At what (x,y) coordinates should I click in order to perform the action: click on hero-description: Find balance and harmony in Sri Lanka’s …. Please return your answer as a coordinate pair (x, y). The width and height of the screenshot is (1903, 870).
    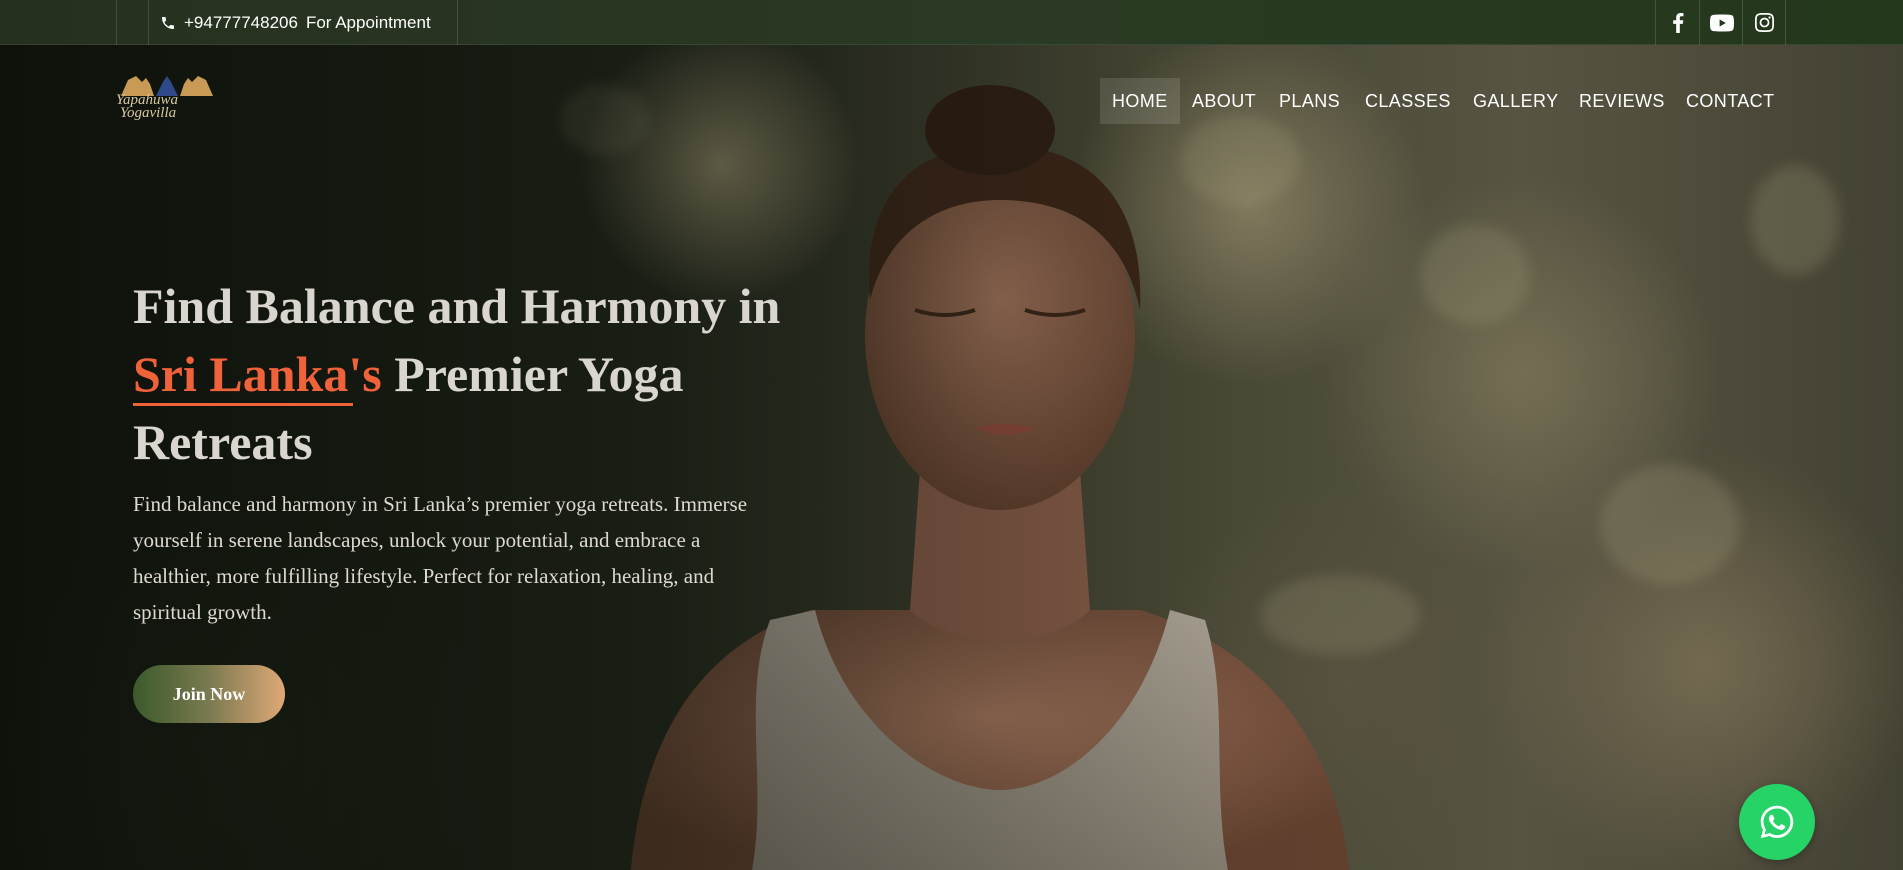
    Looking at the image, I should click on (440, 558).